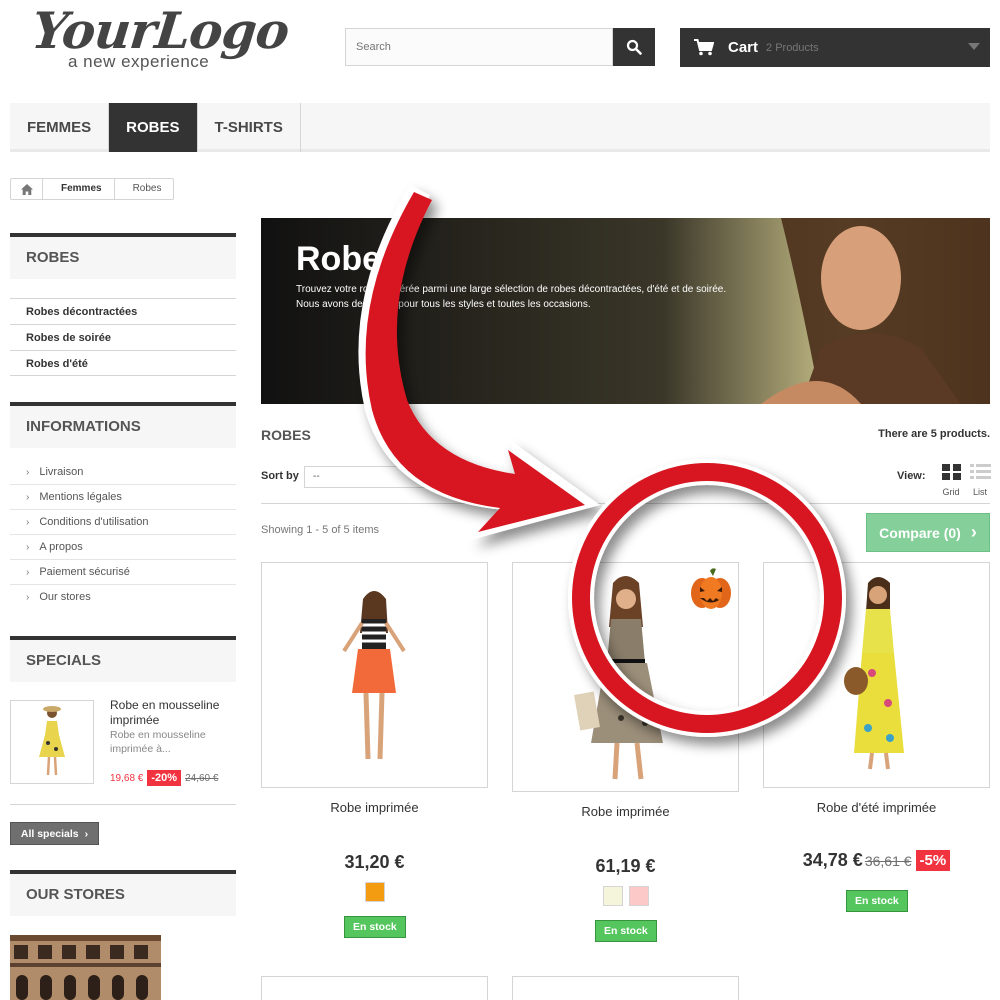 The height and width of the screenshot is (1000, 1000). What do you see at coordinates (920, 532) in the screenshot?
I see `compare-label: Compare (0)` at bounding box center [920, 532].